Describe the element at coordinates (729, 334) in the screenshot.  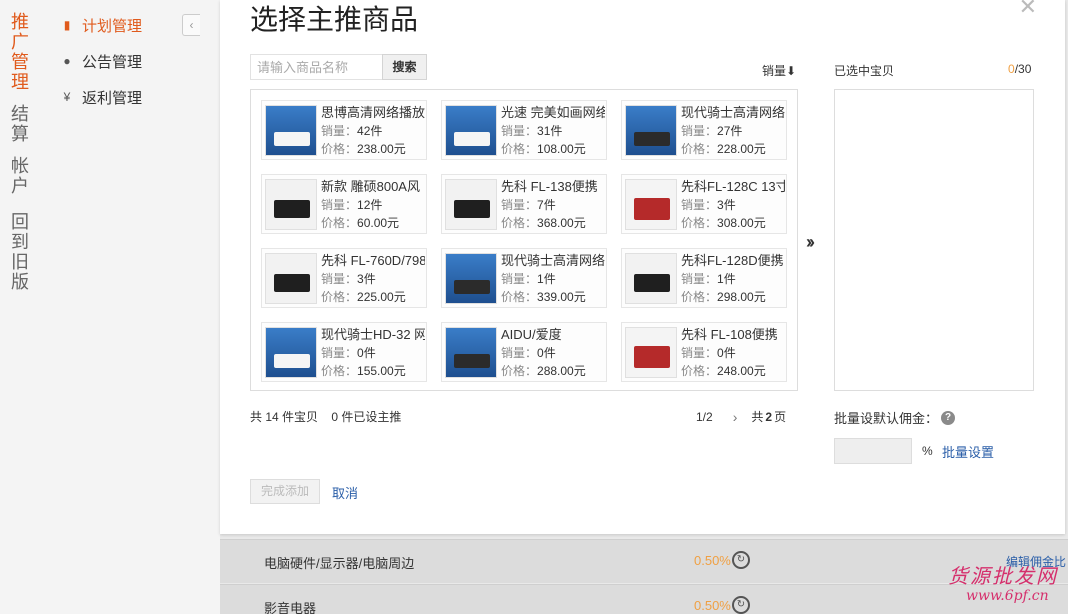
I see `product-name: 先科 FL-108便携` at that location.